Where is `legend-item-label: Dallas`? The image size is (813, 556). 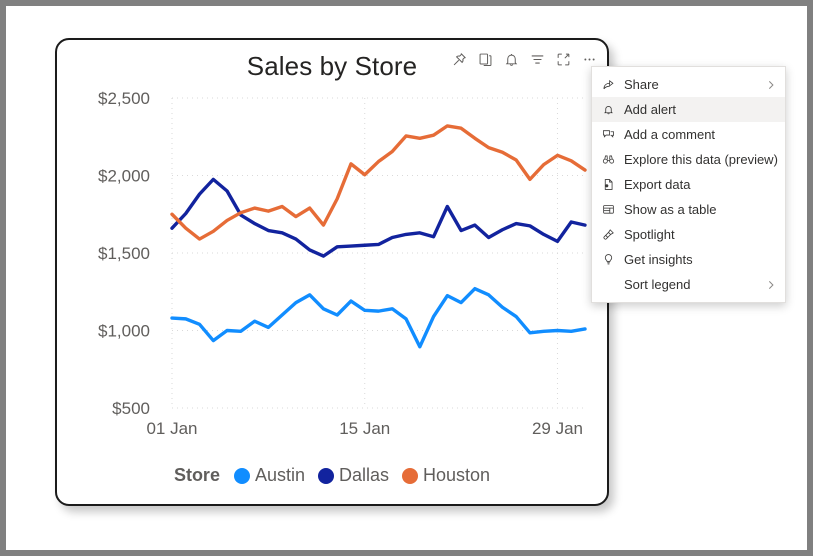
legend-item-label: Dallas is located at coordinates (364, 475).